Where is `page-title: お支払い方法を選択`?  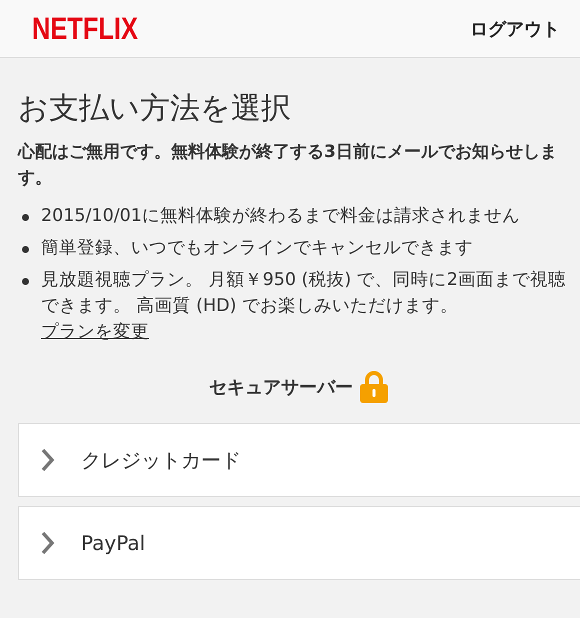
page-title: お支払い方法を選択 is located at coordinates (155, 109).